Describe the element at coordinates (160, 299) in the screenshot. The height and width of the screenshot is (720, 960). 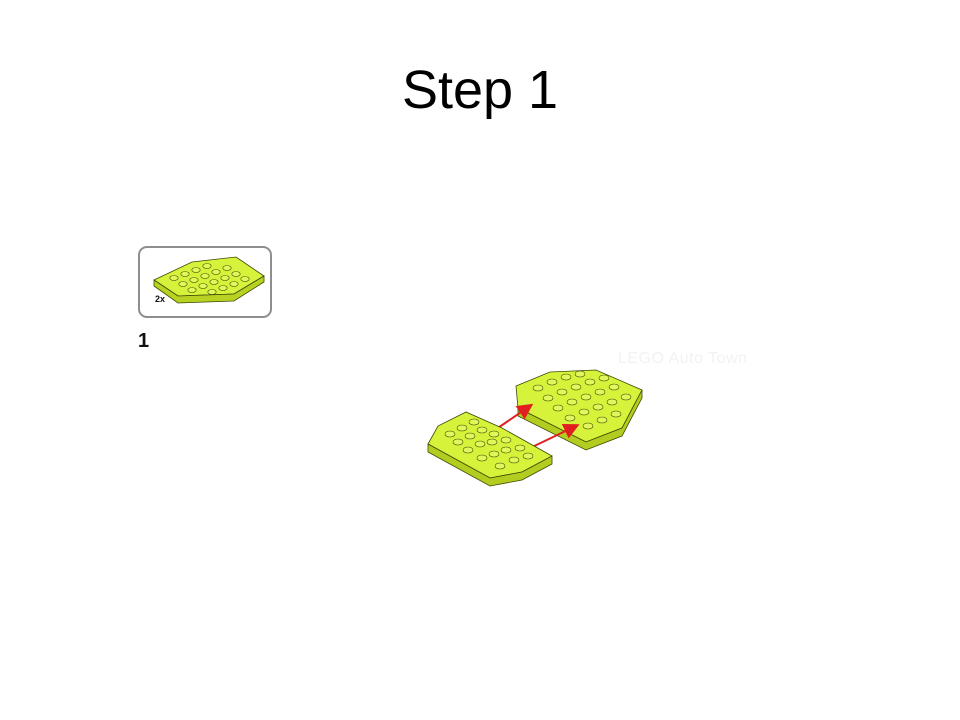
I see `parts-quantity-label: 2x` at that location.